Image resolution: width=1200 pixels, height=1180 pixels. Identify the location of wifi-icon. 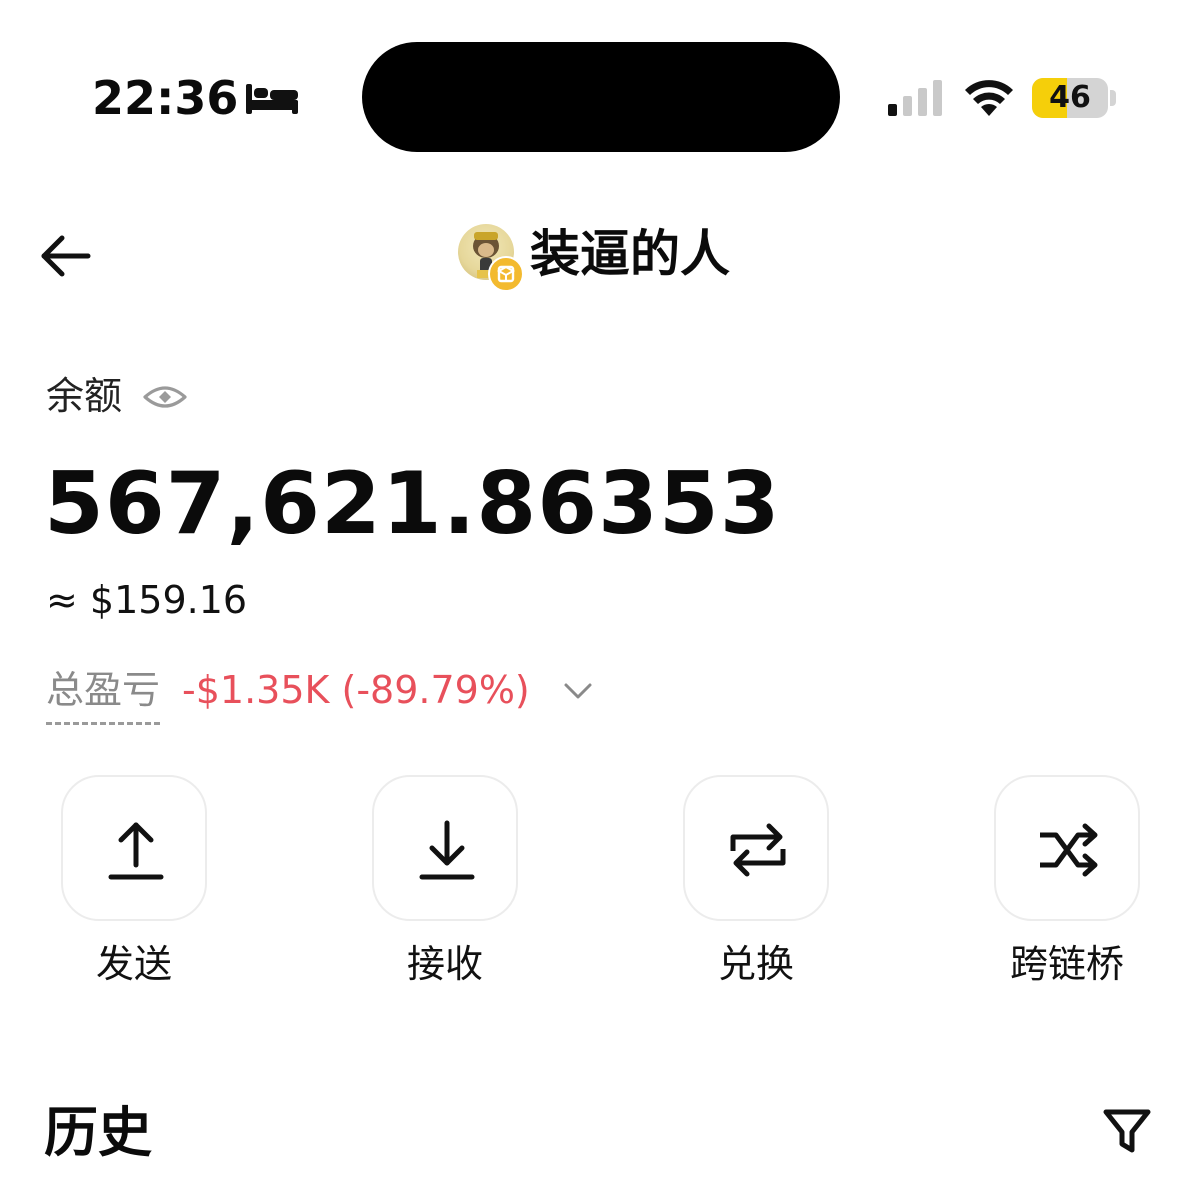
(989, 98).